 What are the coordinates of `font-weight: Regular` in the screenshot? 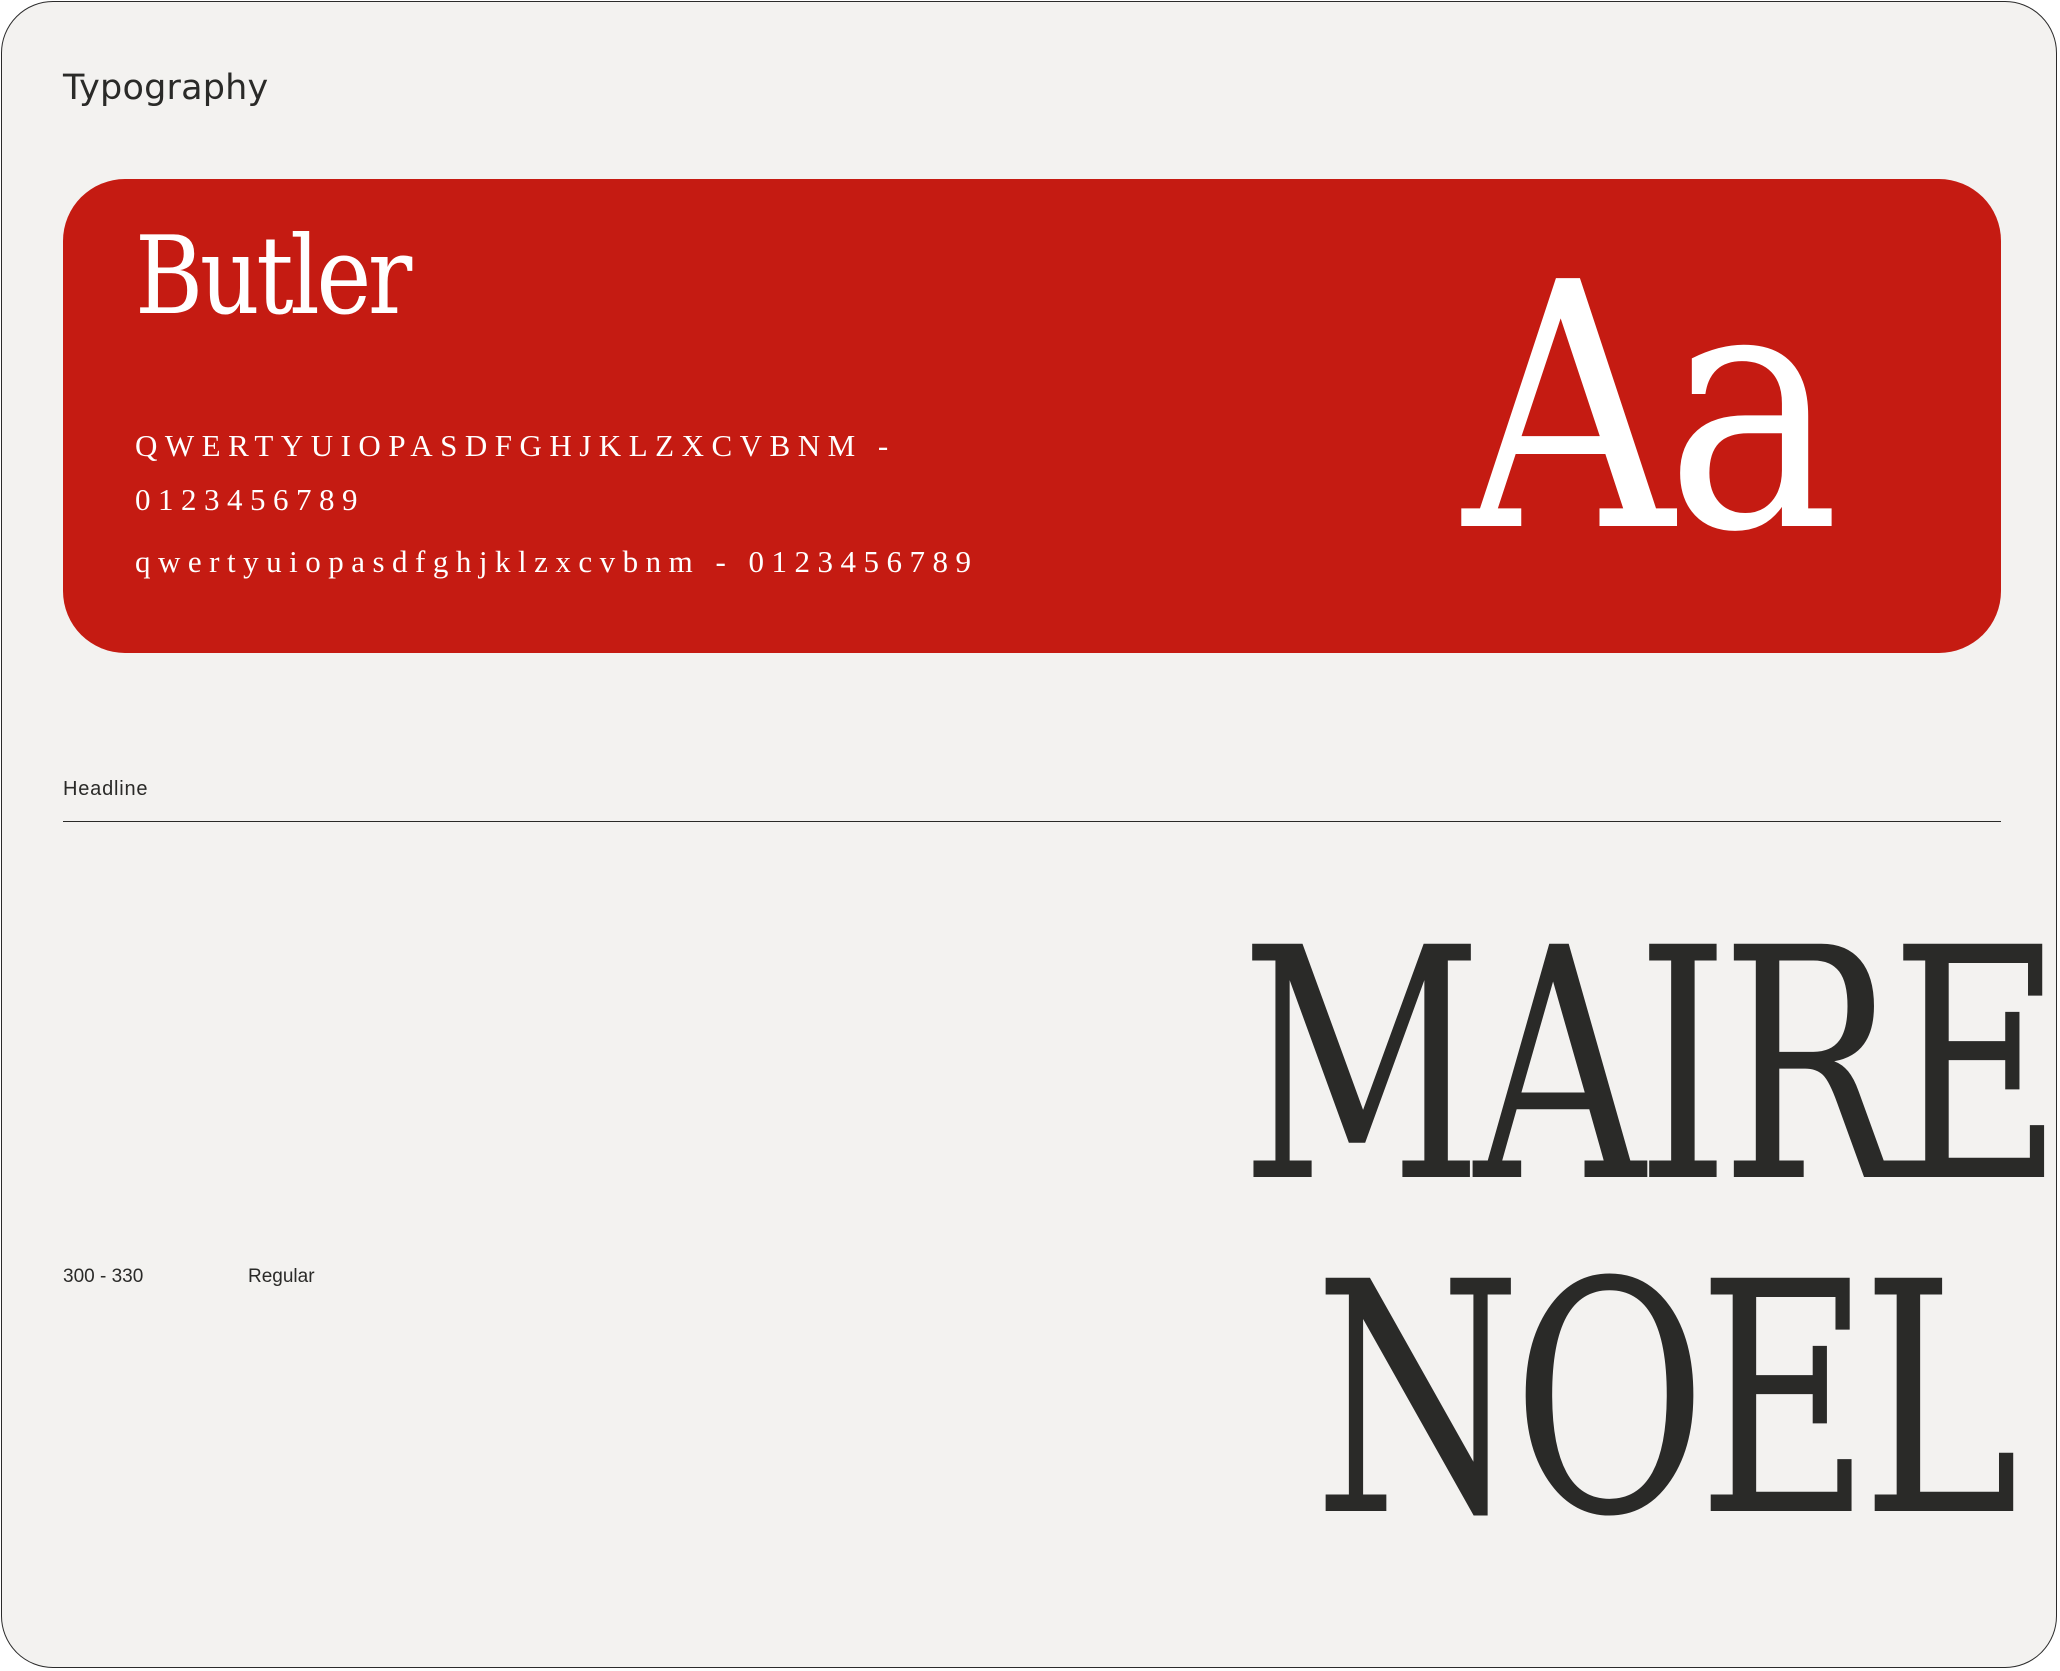 It's located at (281, 1276).